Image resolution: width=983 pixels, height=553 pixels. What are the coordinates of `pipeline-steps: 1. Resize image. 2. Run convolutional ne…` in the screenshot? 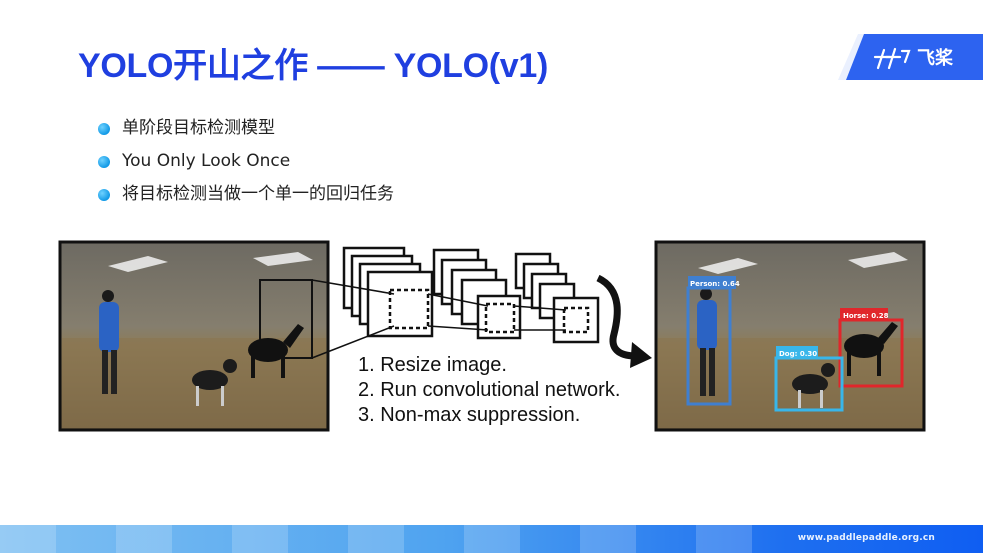 It's located at (489, 390).